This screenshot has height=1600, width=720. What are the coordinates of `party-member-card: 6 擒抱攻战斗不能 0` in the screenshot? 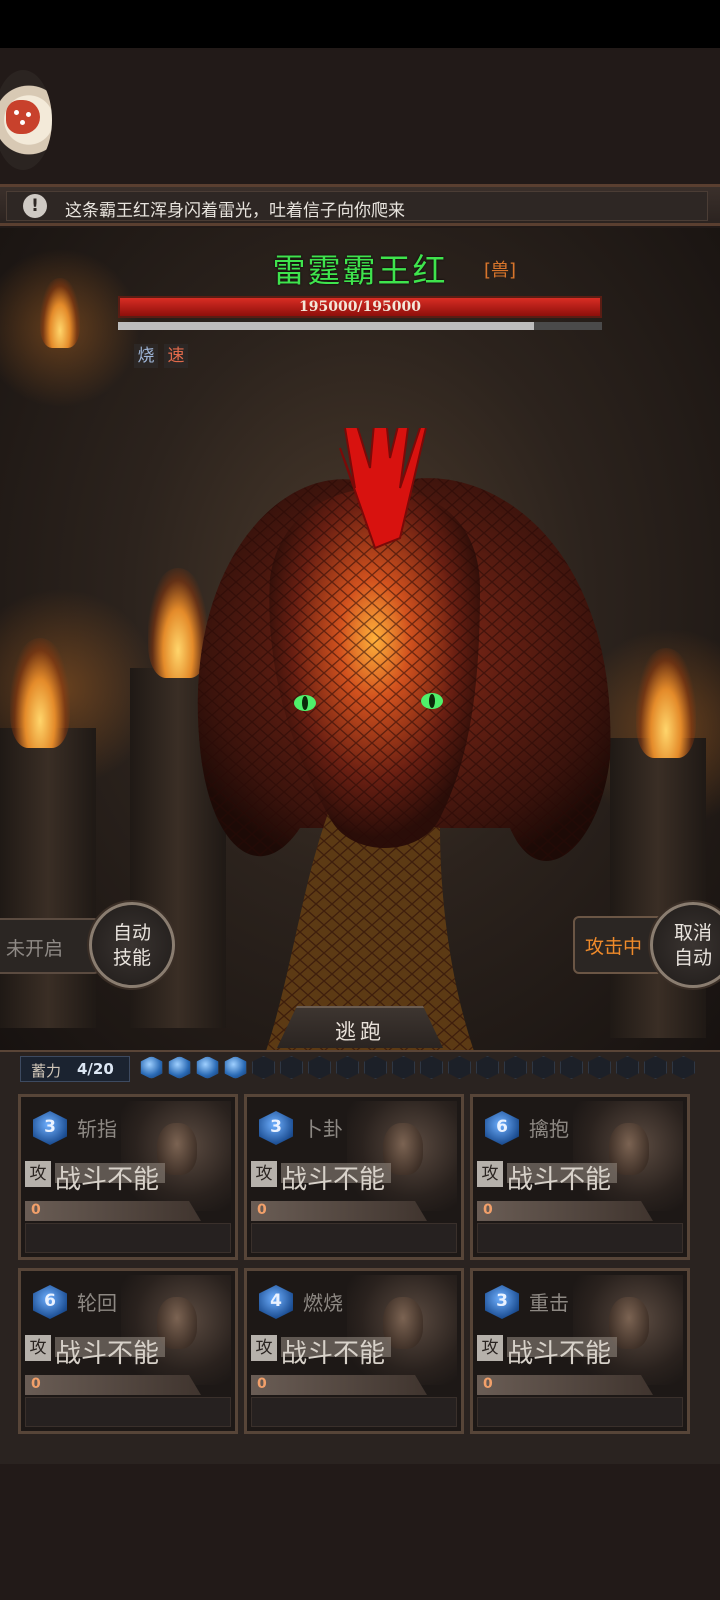 It's located at (580, 1177).